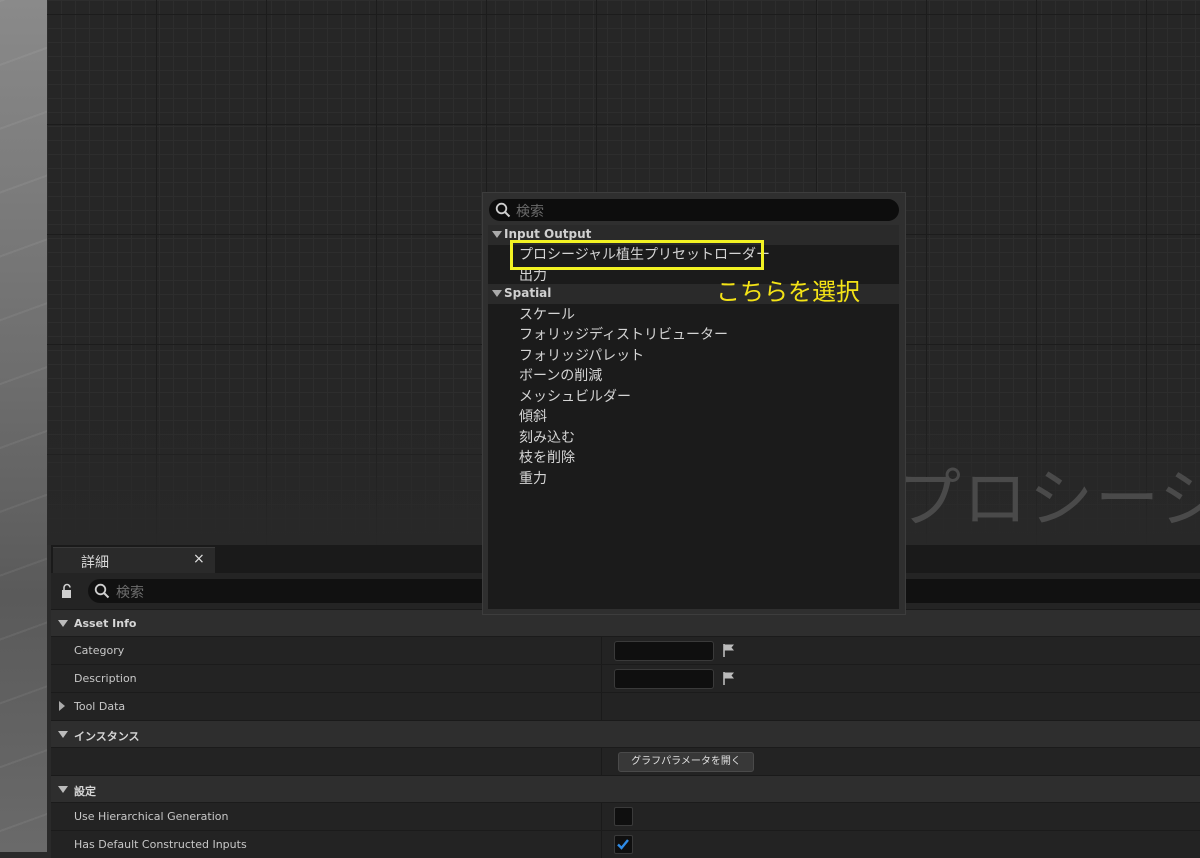 This screenshot has width=1200, height=858. I want to click on checkmark-icon, so click(623, 844).